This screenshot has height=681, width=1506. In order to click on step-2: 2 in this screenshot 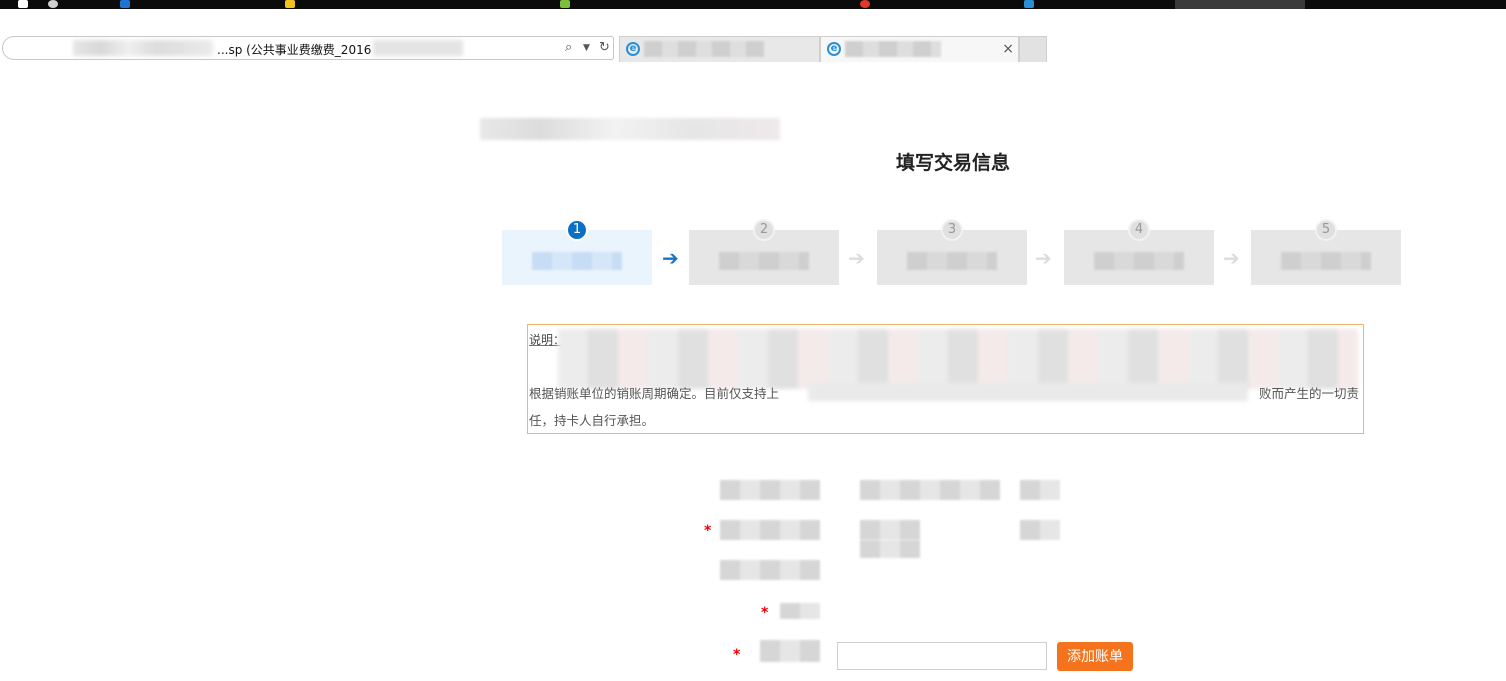, I will do `click(764, 252)`.